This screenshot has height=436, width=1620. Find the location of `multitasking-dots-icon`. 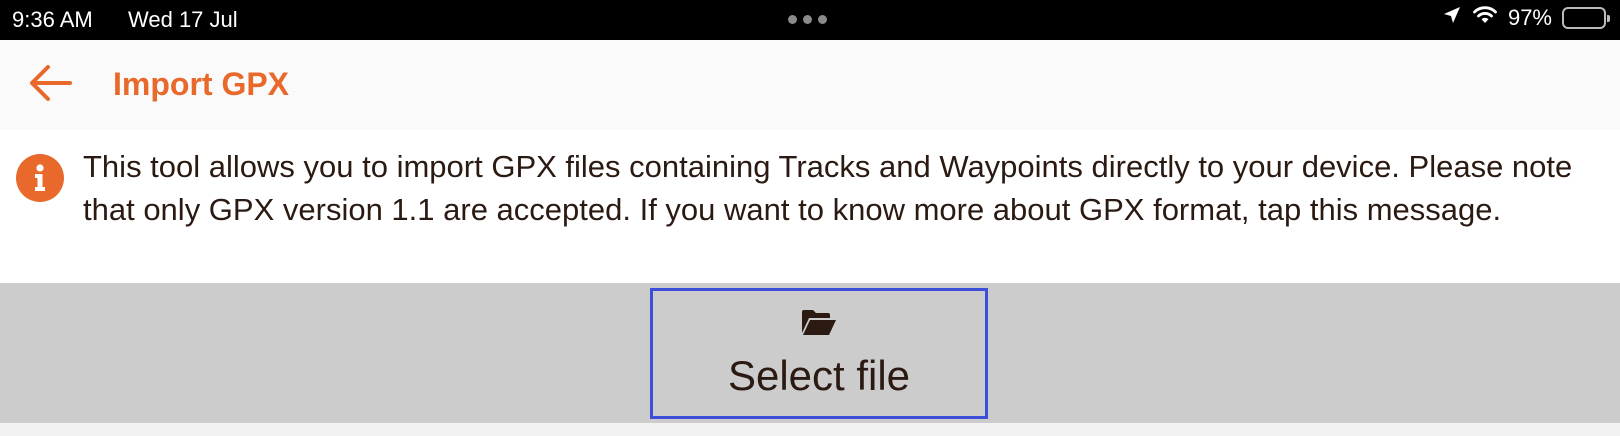

multitasking-dots-icon is located at coordinates (807, 19).